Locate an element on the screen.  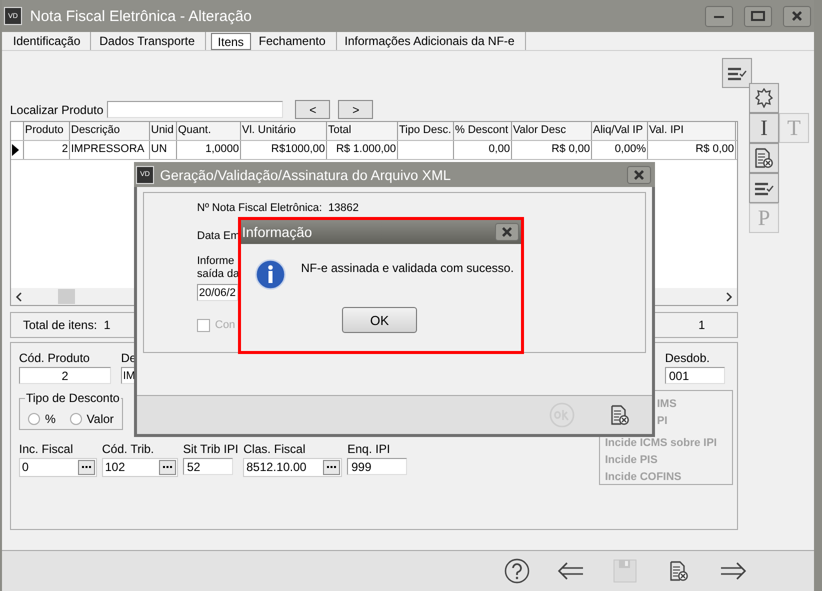
input-field: 999 is located at coordinates (377, 466).